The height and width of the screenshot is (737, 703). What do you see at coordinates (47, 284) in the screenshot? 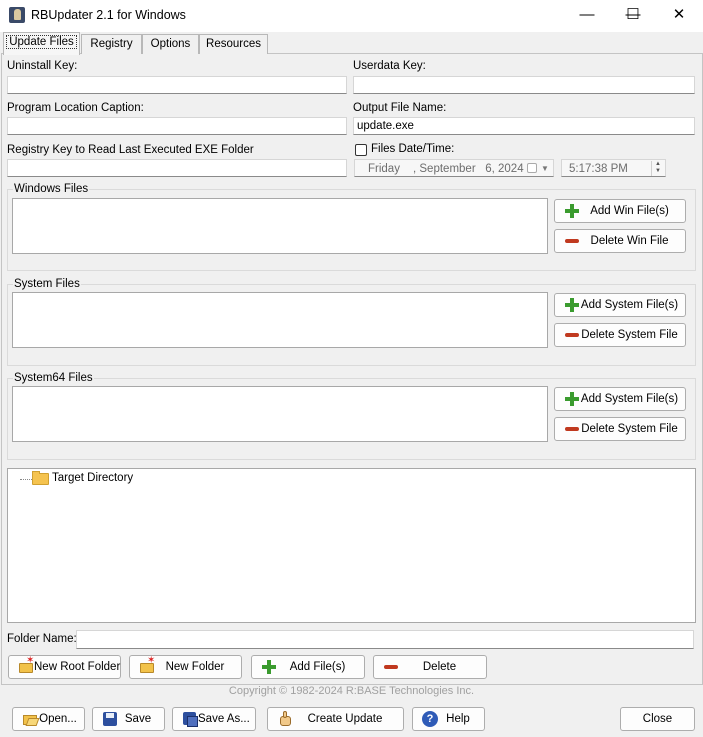
I see `system-files-title: System Files` at bounding box center [47, 284].